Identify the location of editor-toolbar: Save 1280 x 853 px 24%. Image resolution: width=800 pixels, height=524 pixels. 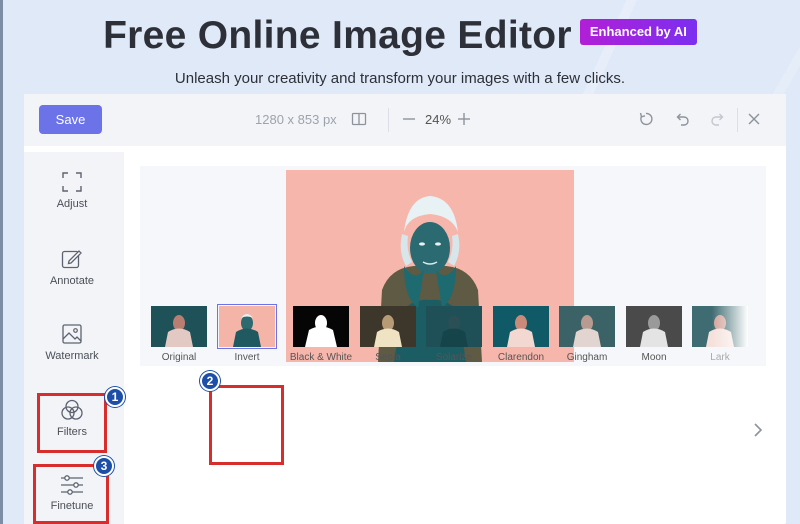
(405, 120).